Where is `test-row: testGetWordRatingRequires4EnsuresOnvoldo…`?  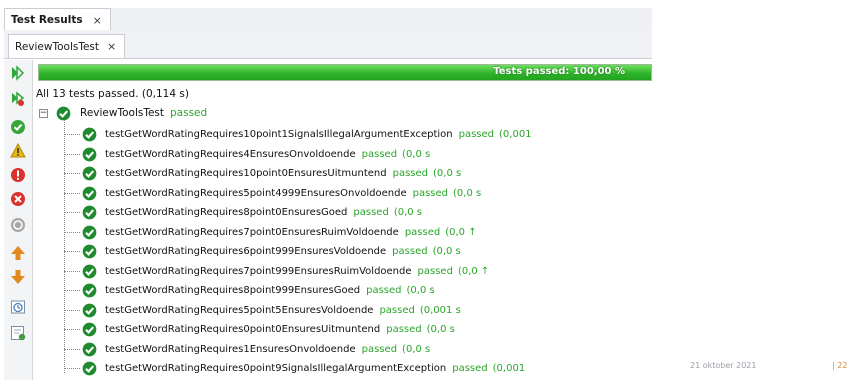
test-row: testGetWordRatingRequires4EnsuresOnvoldo… is located at coordinates (247, 155).